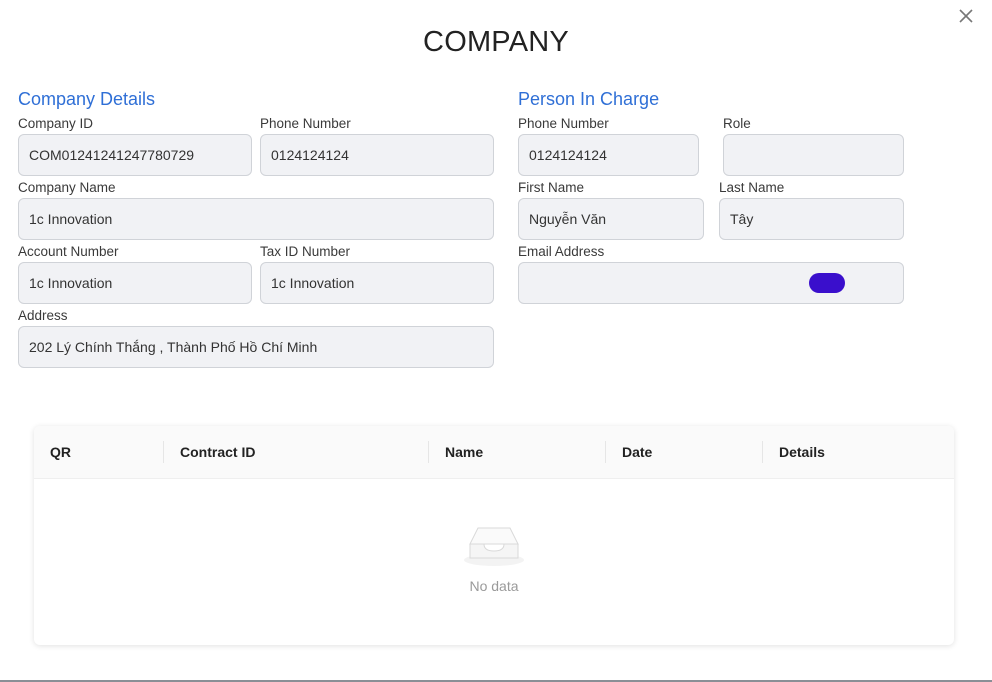 This screenshot has height=682, width=992. I want to click on empty-inbox-icon, so click(494, 546).